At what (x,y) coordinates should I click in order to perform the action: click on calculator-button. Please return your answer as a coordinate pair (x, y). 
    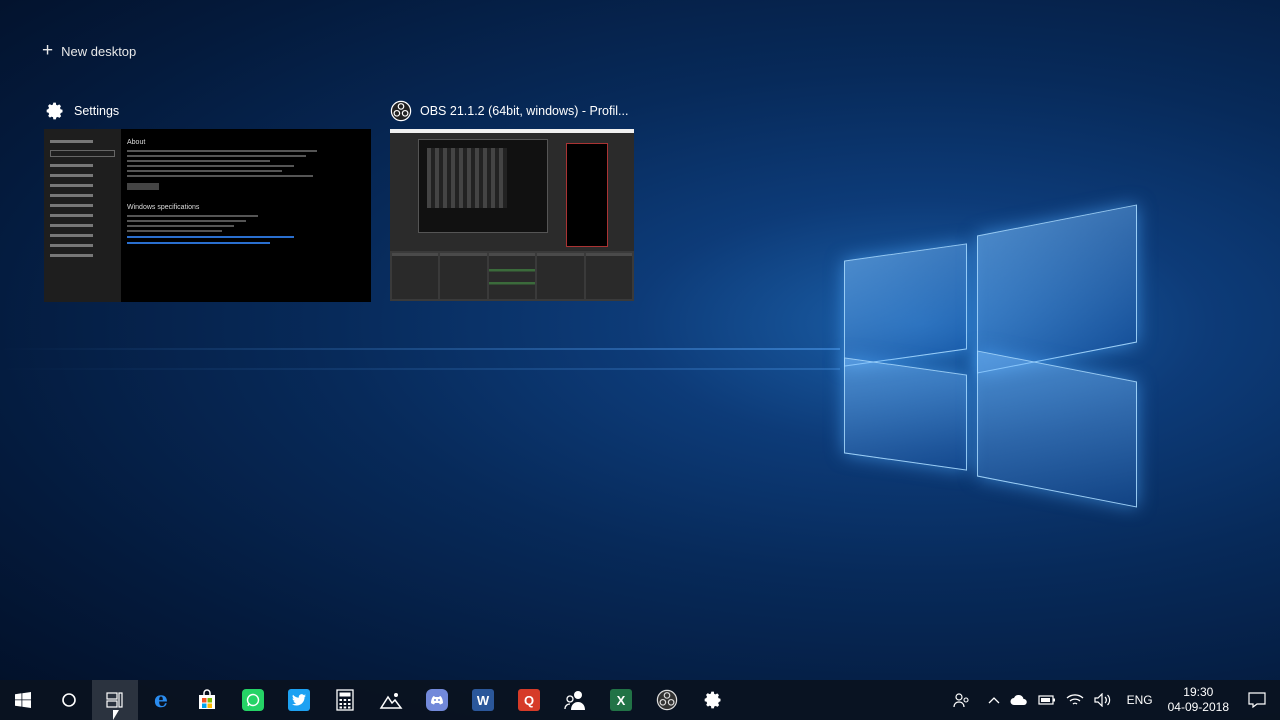
    Looking at the image, I should click on (345, 700).